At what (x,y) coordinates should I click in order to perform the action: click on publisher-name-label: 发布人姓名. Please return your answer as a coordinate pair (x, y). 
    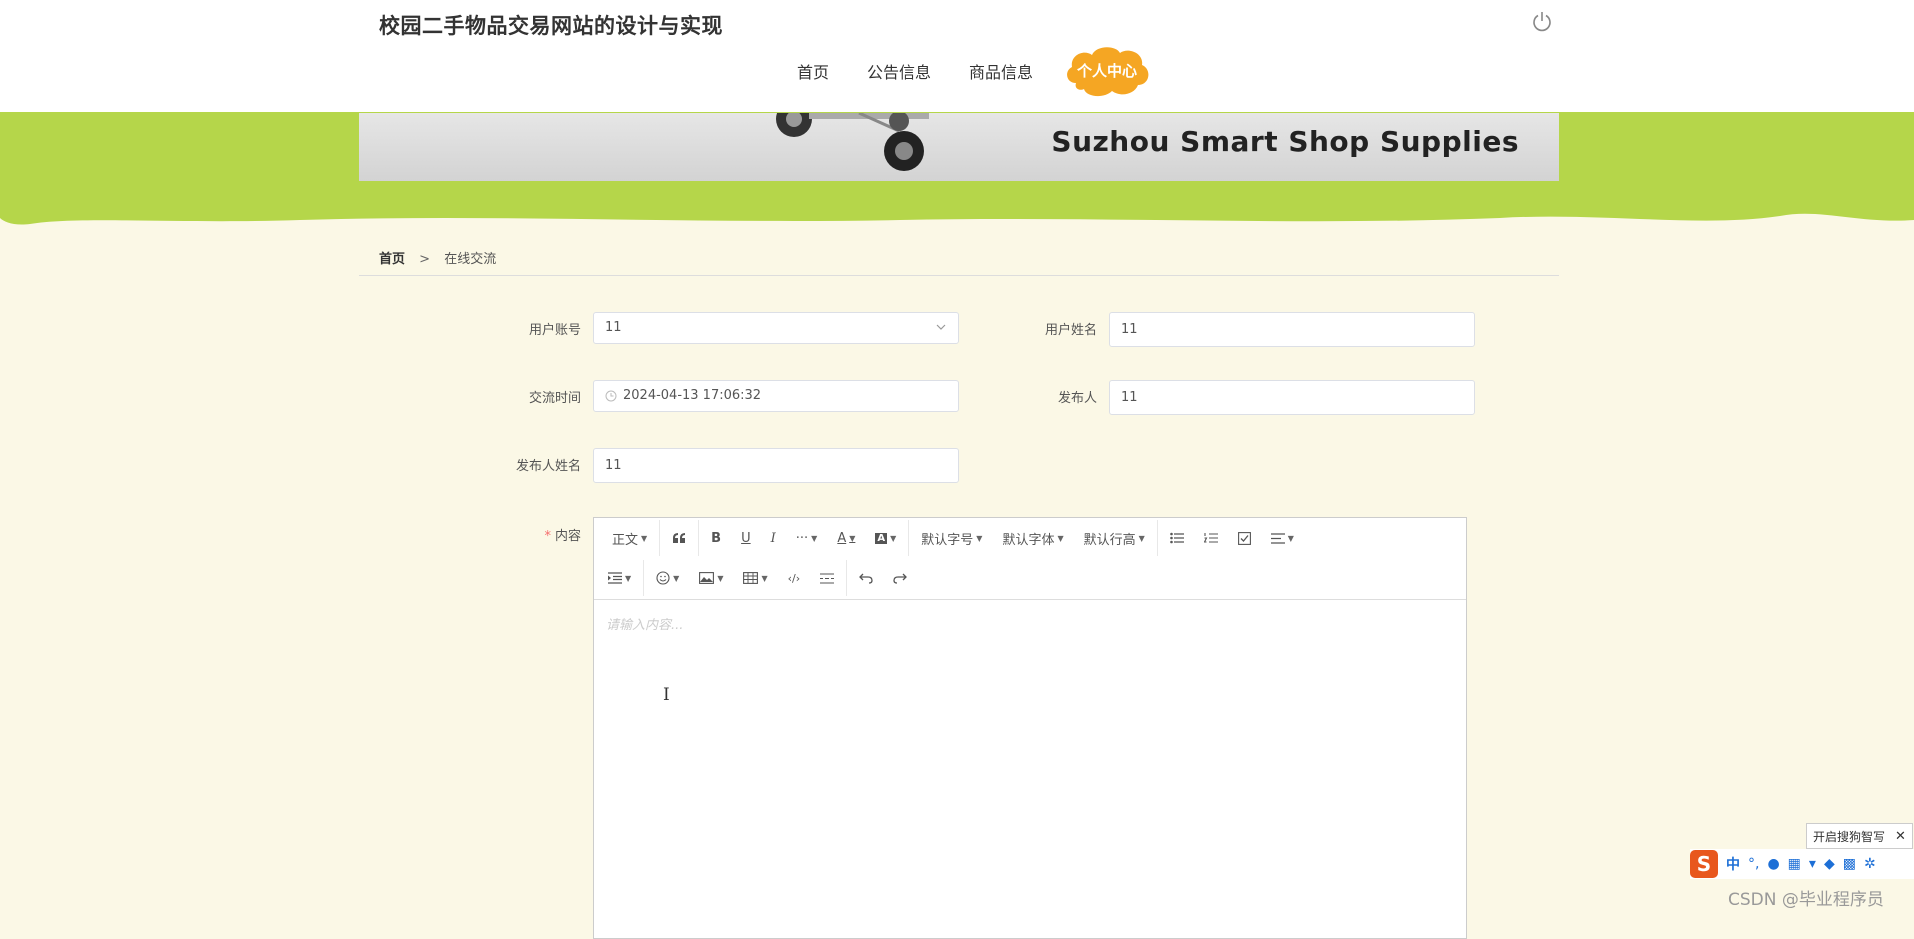
    Looking at the image, I should click on (548, 466).